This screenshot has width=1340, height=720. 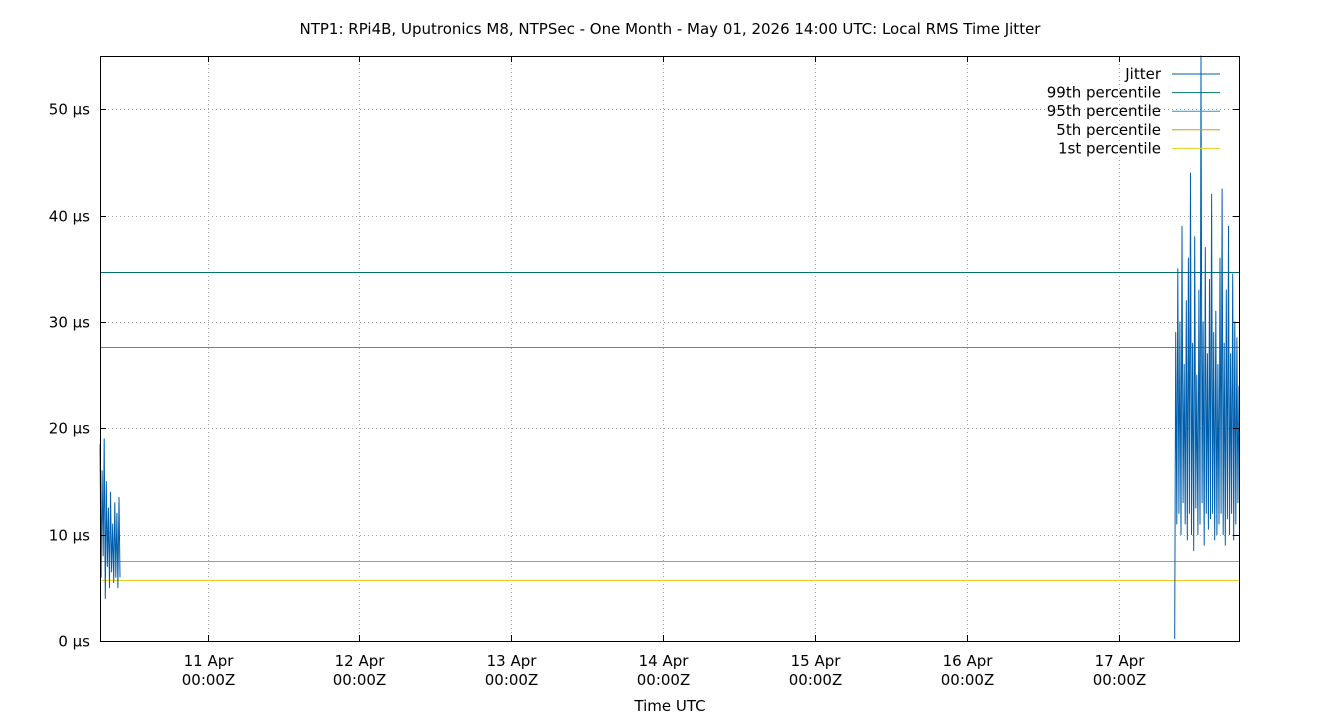 I want to click on x-tick-label: 17 Apr, so click(x=1120, y=661).